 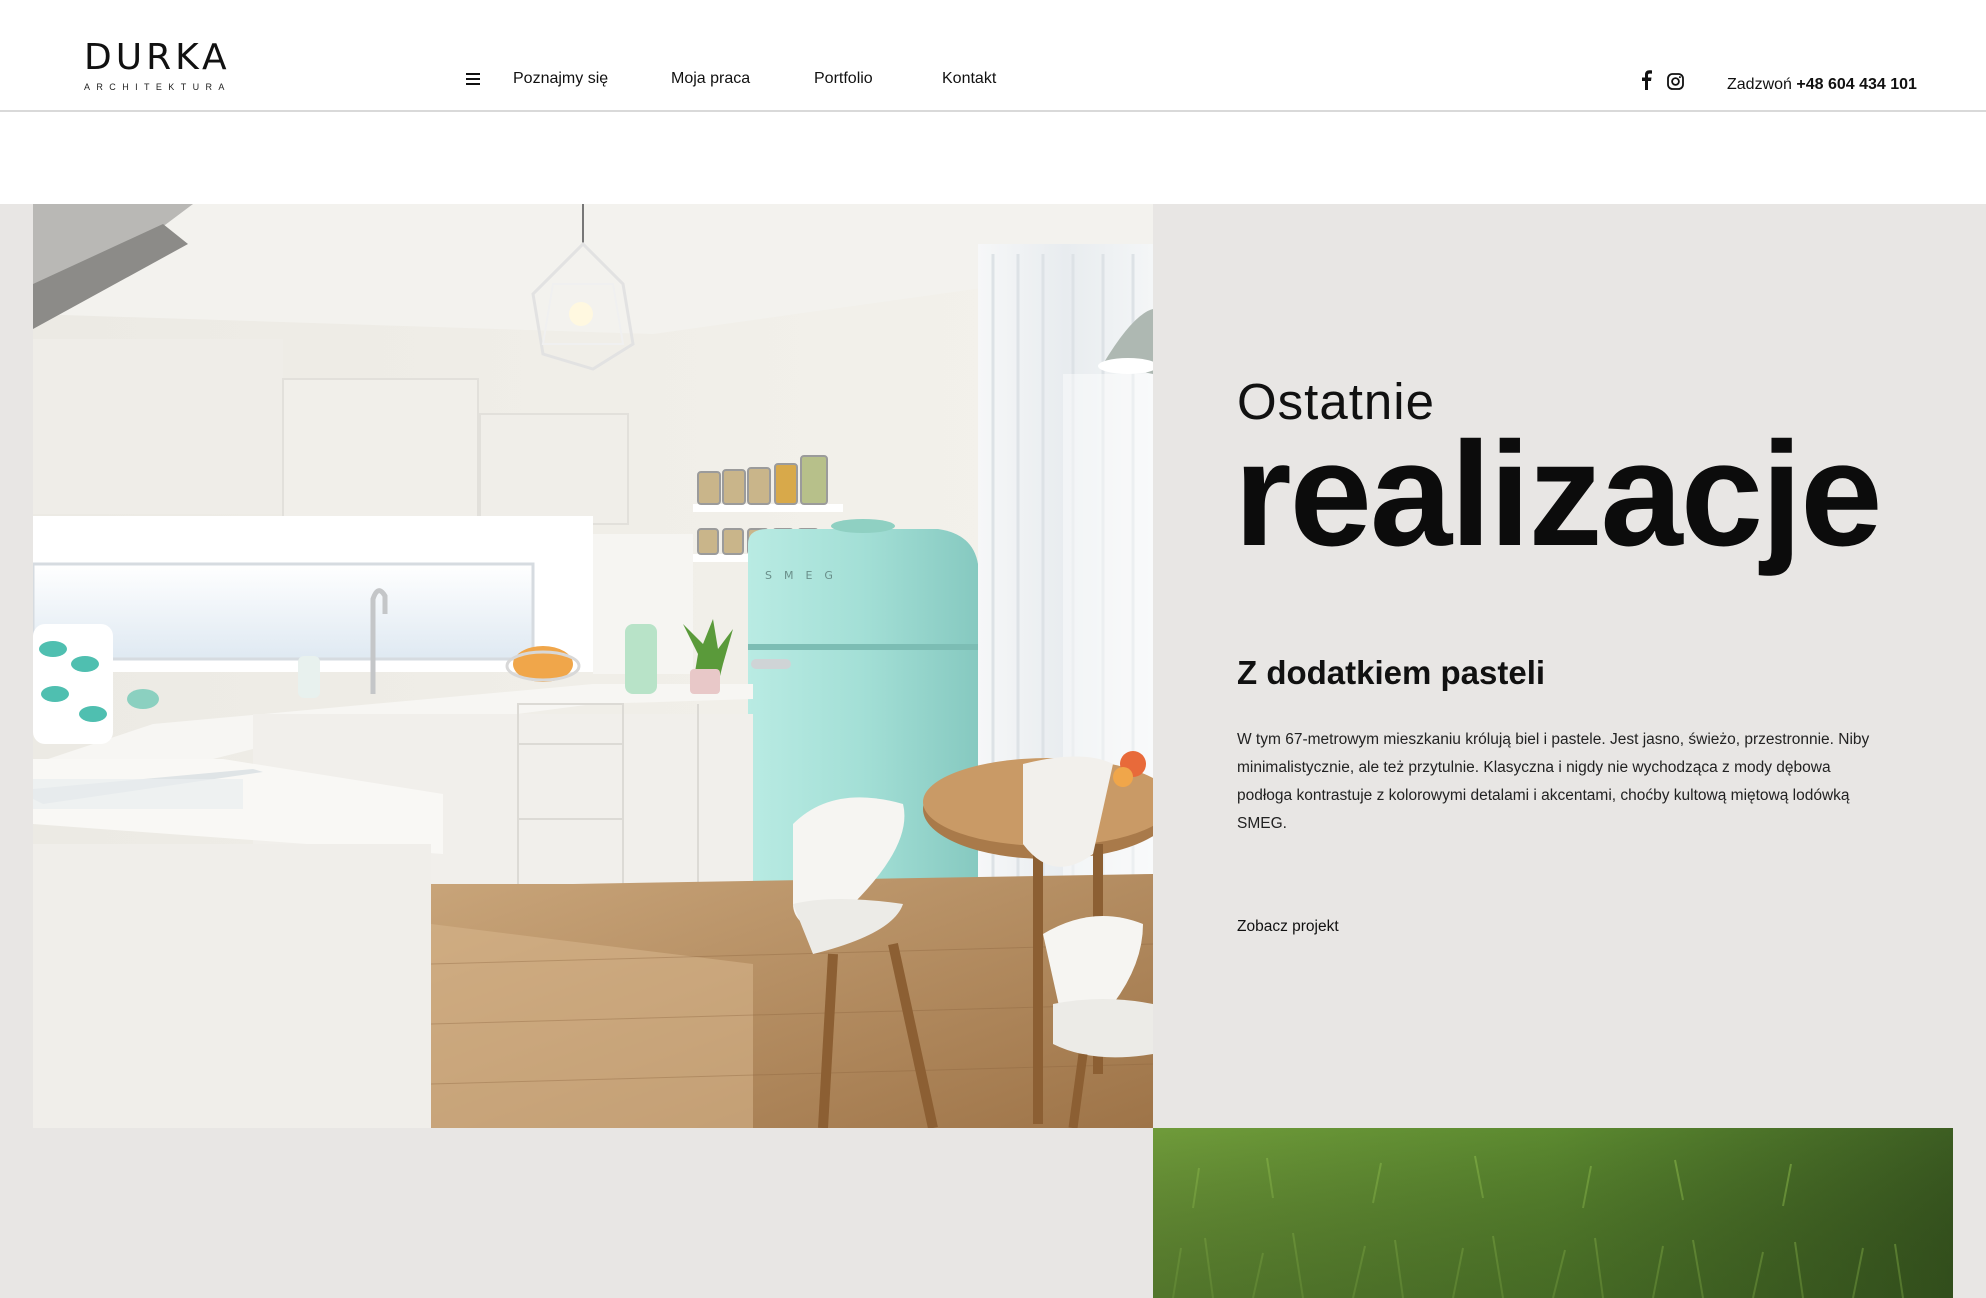 What do you see at coordinates (710, 79) in the screenshot?
I see `nav-item-moja-praca: Moja praca` at bounding box center [710, 79].